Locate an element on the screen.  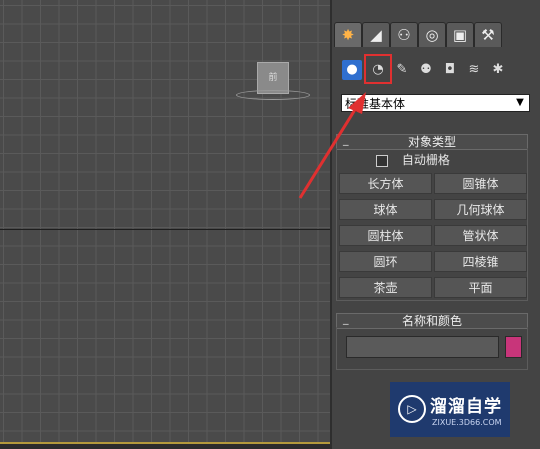
subcategory-row: ● ◔ ✎ ⚉ ◘ ≋ ✱ is located at coordinates (438, 69).